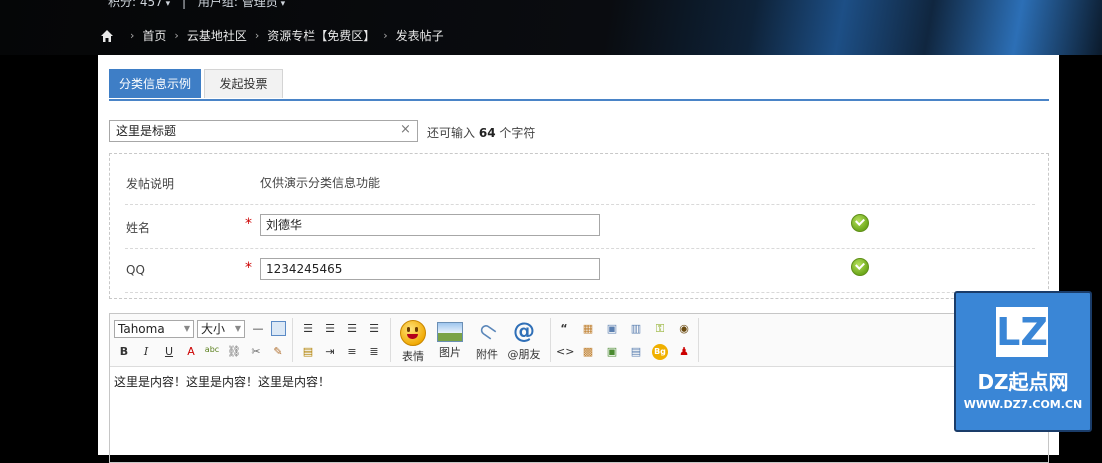 This screenshot has width=1102, height=463. What do you see at coordinates (1023, 404) in the screenshot?
I see `logo-url: WWW.DZ7.COM.CN` at bounding box center [1023, 404].